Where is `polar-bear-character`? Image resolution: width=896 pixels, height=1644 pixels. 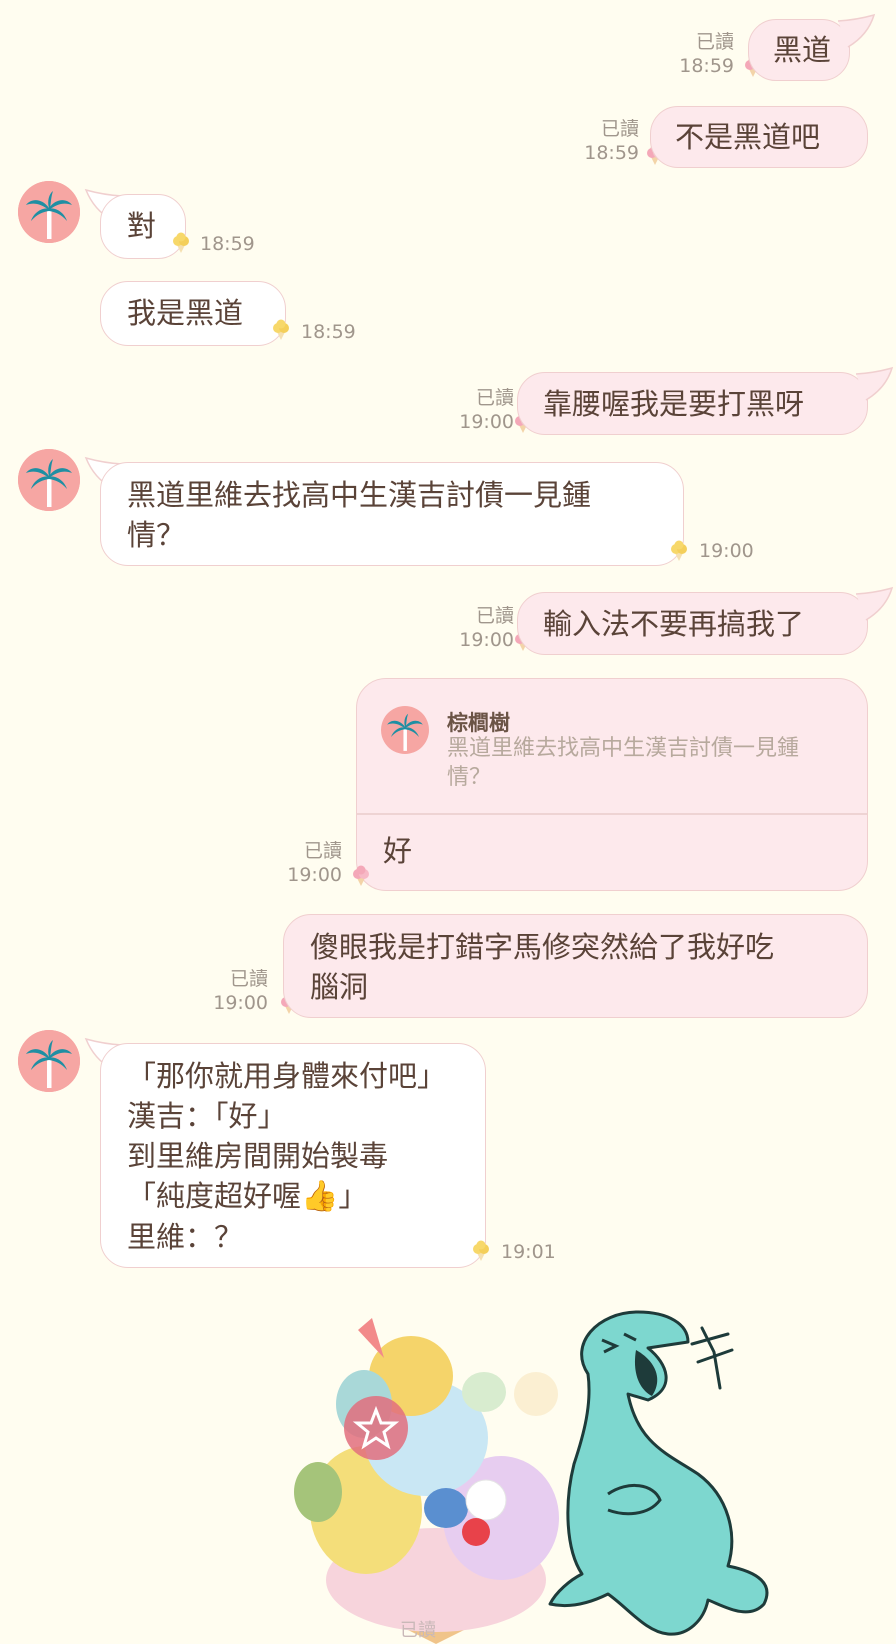
polar-bear-character is located at coordinates (486, 1500).